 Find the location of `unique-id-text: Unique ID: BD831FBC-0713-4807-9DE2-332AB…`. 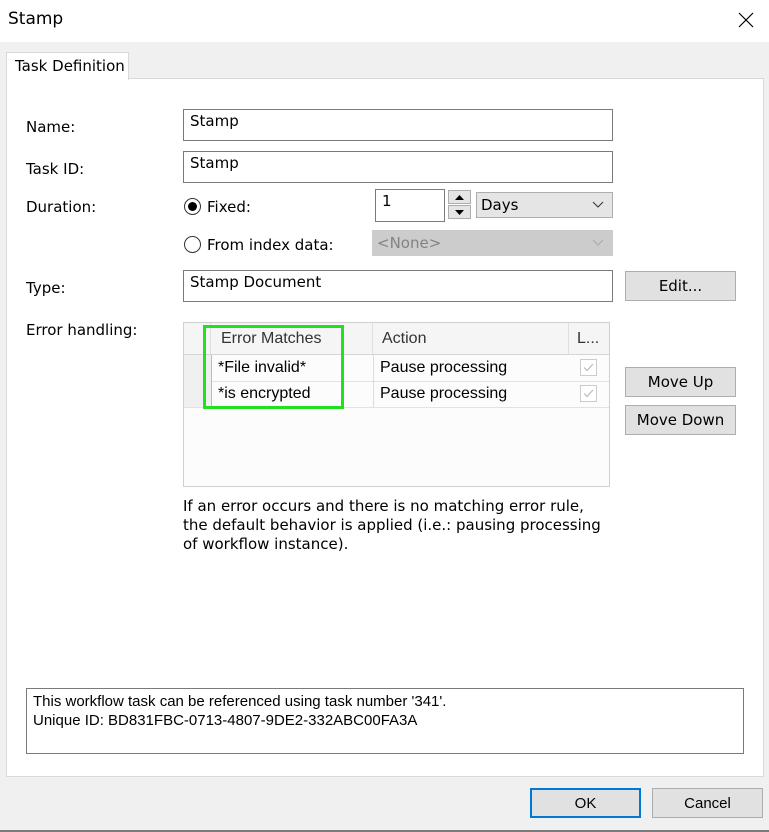

unique-id-text: Unique ID: BD831FBC-0713-4807-9DE2-332AB… is located at coordinates (225, 720).